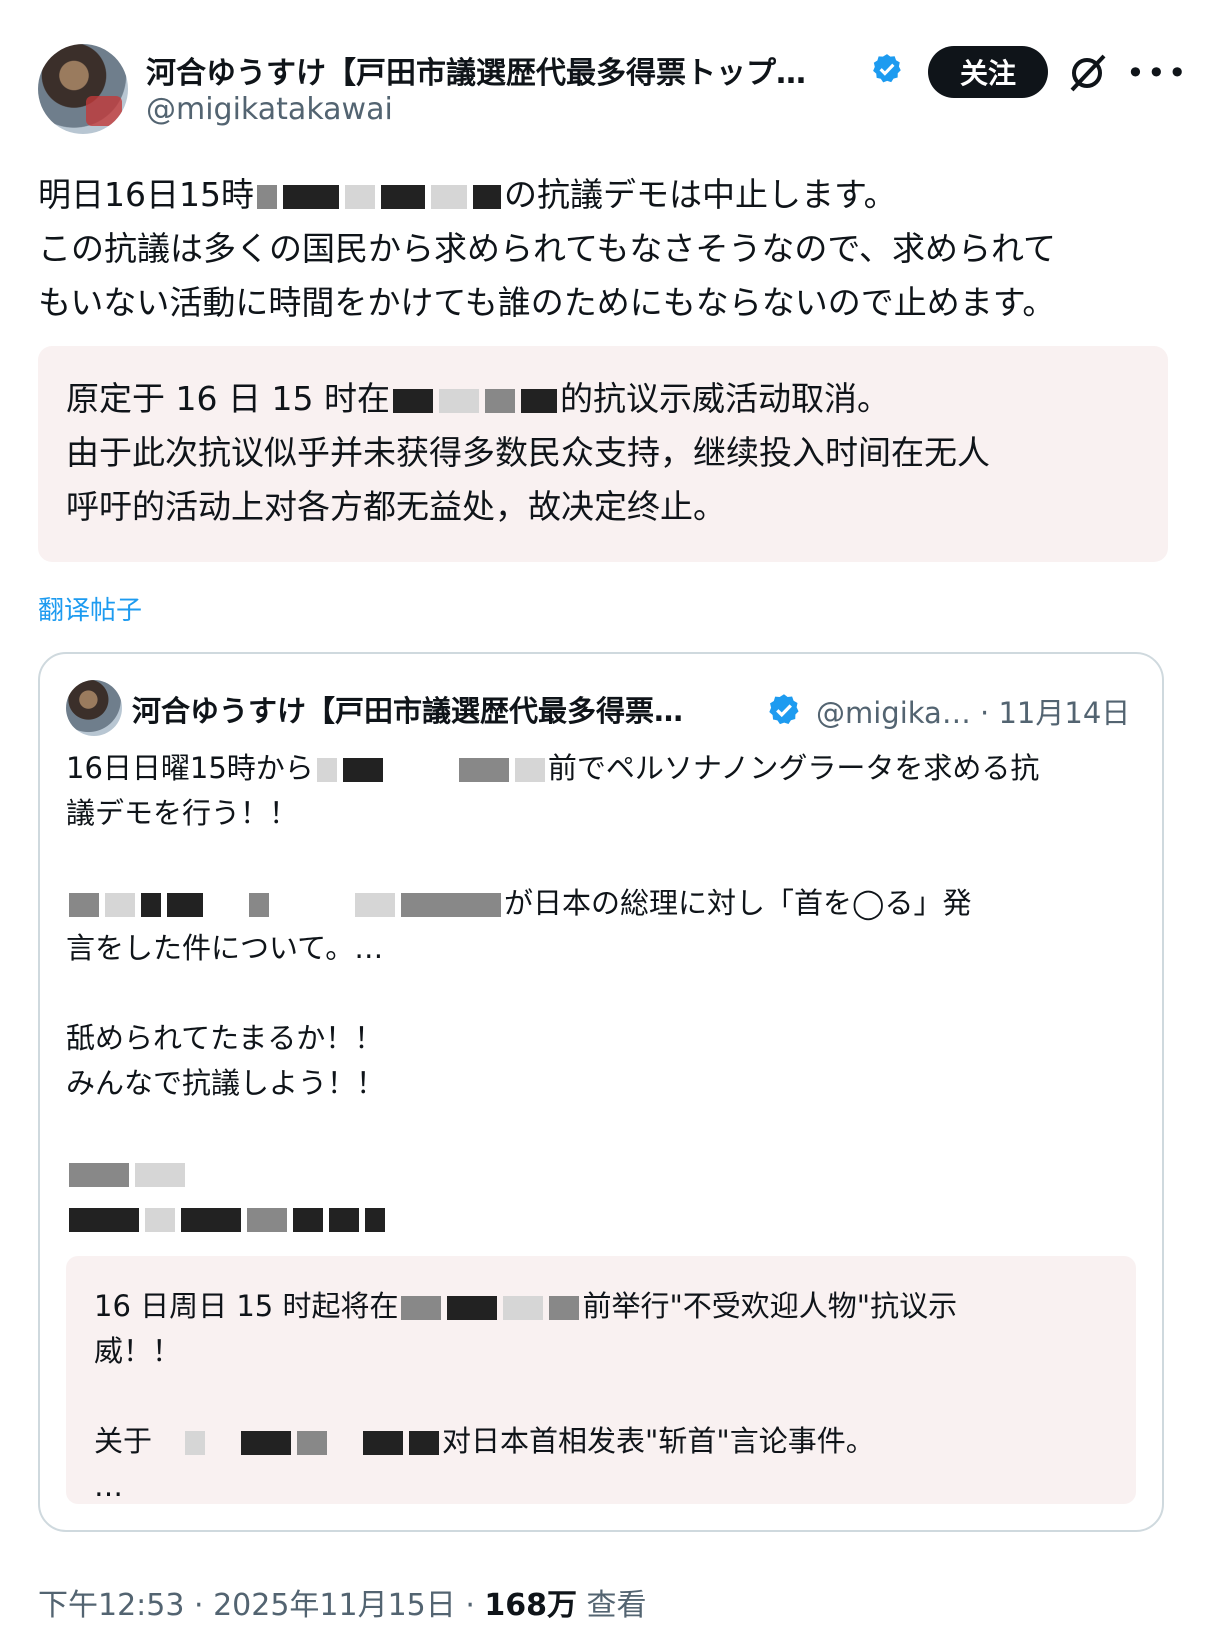 This screenshot has height=1638, width=1206. What do you see at coordinates (547, 248) in the screenshot?
I see `post-line-2: この抗議は多くの国民から求められてもなさそうなので、求められて` at bounding box center [547, 248].